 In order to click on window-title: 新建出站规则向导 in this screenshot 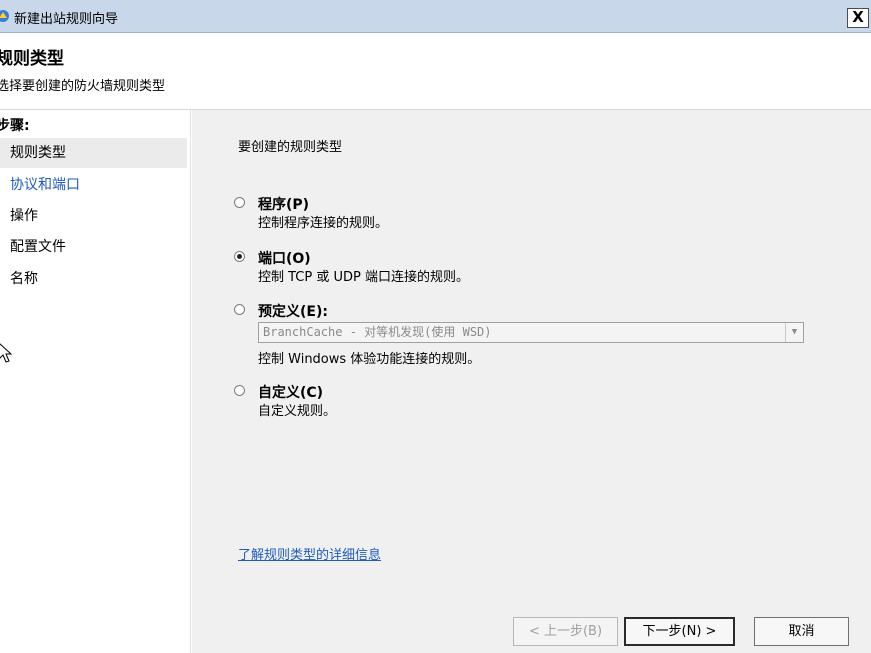, I will do `click(66, 19)`.